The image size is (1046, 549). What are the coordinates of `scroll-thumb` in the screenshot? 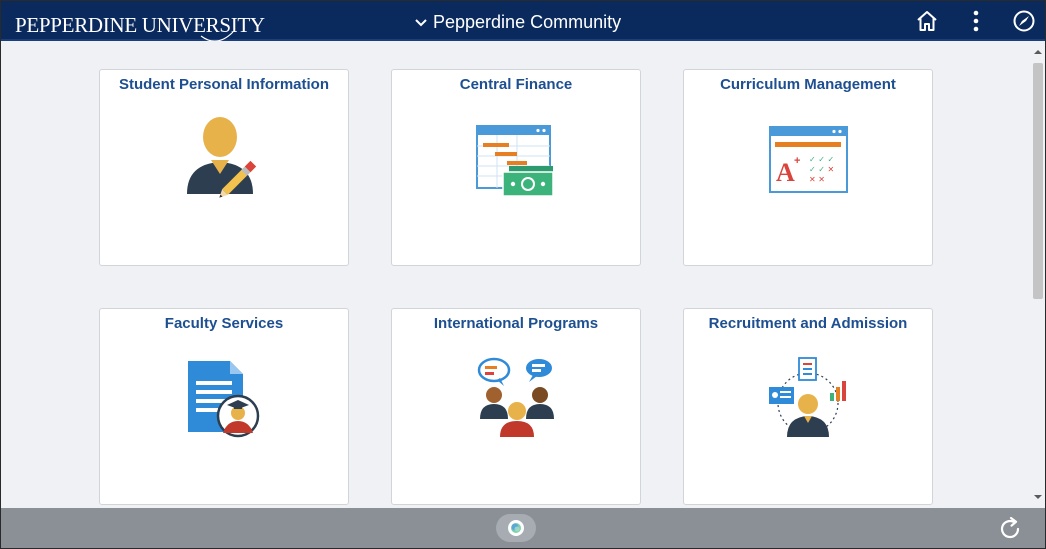 It's located at (1038, 181).